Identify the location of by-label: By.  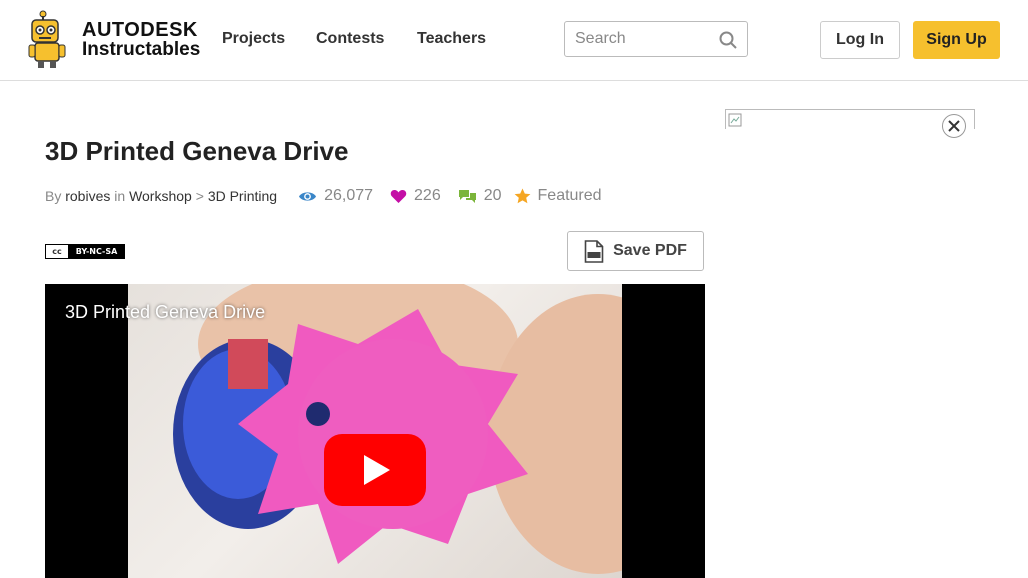
(53, 196).